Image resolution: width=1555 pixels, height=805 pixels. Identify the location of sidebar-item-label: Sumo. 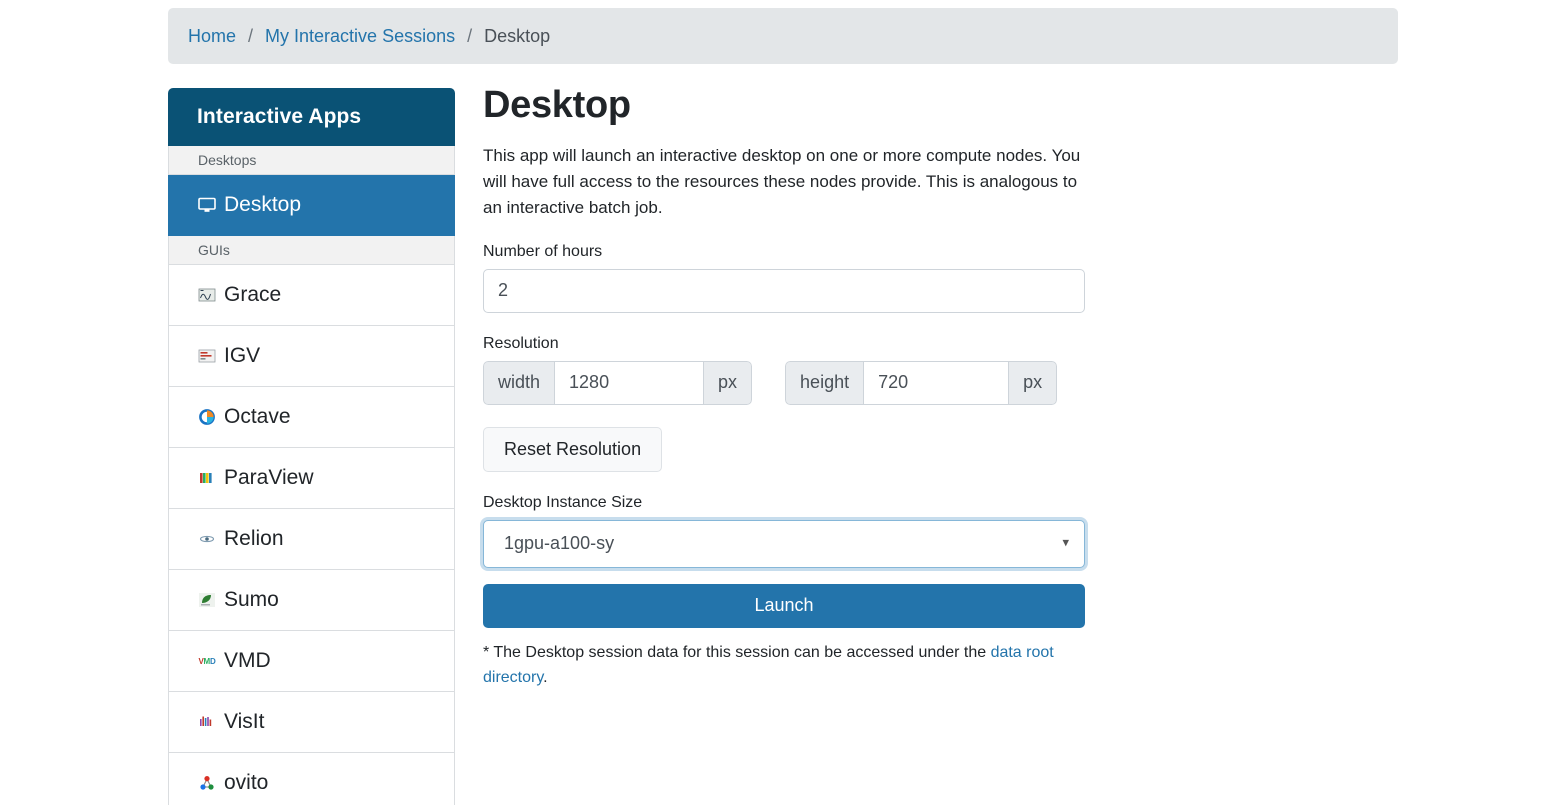
(251, 599).